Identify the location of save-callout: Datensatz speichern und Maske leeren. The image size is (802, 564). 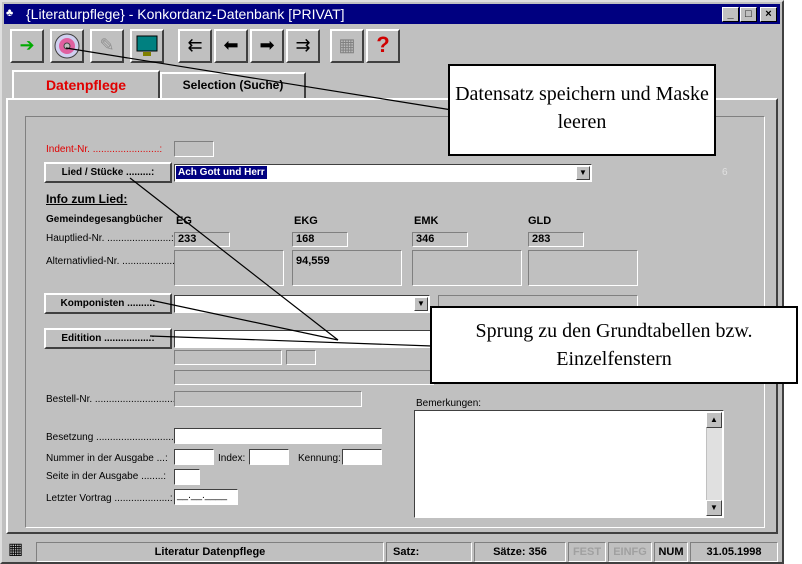
(582, 110).